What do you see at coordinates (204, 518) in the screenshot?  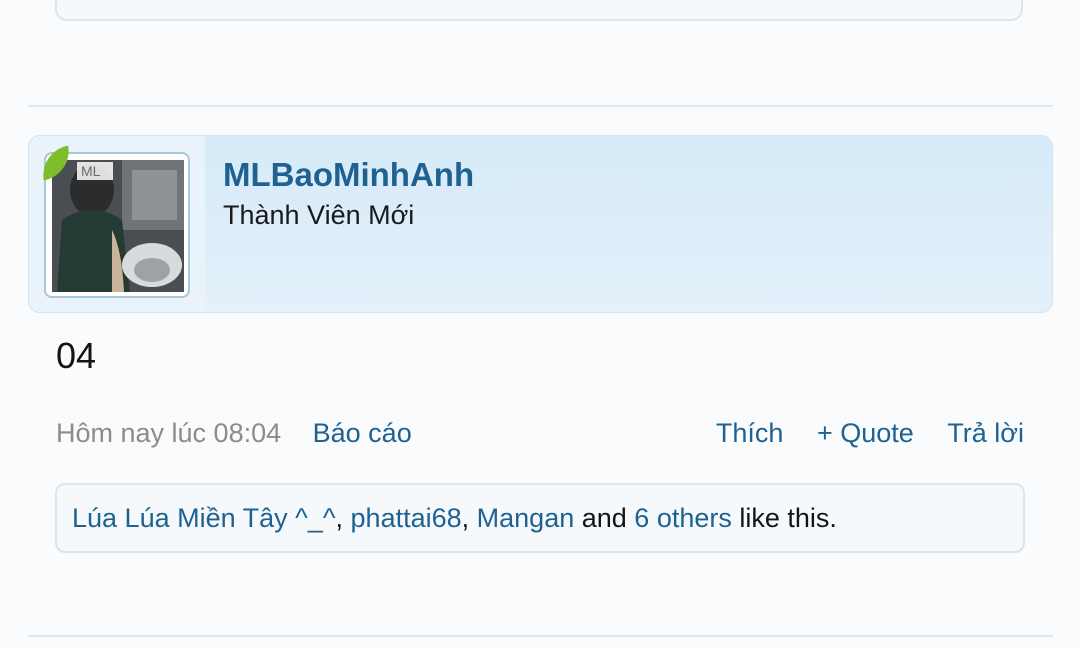 I see `liker-link: Lúa Lúa Miền Tây ^_^` at bounding box center [204, 518].